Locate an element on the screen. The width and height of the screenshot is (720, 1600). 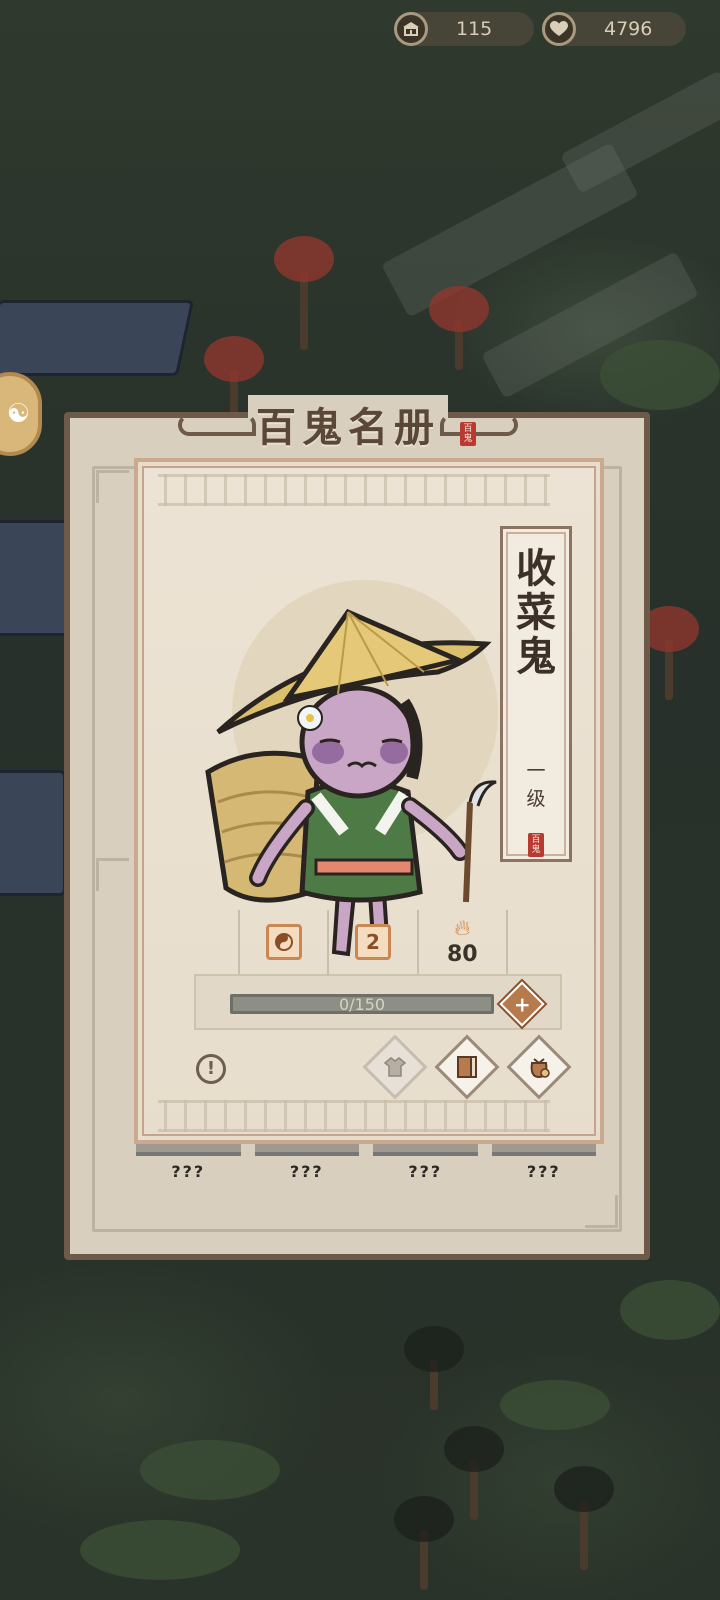
plaque-seal: 百鬼 is located at coordinates (536, 845).